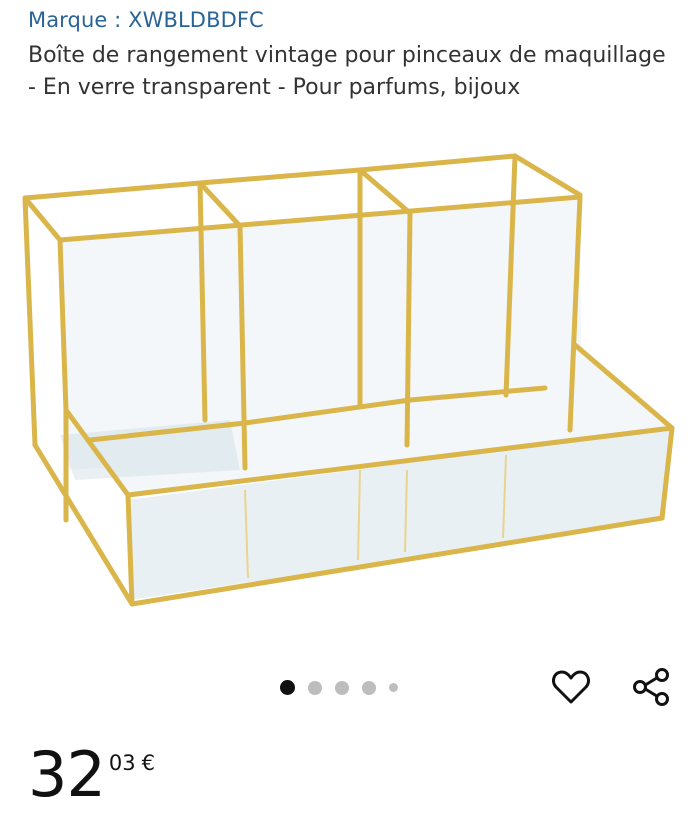 The height and width of the screenshot is (829, 700). I want to click on image-pagination, so click(339, 687).